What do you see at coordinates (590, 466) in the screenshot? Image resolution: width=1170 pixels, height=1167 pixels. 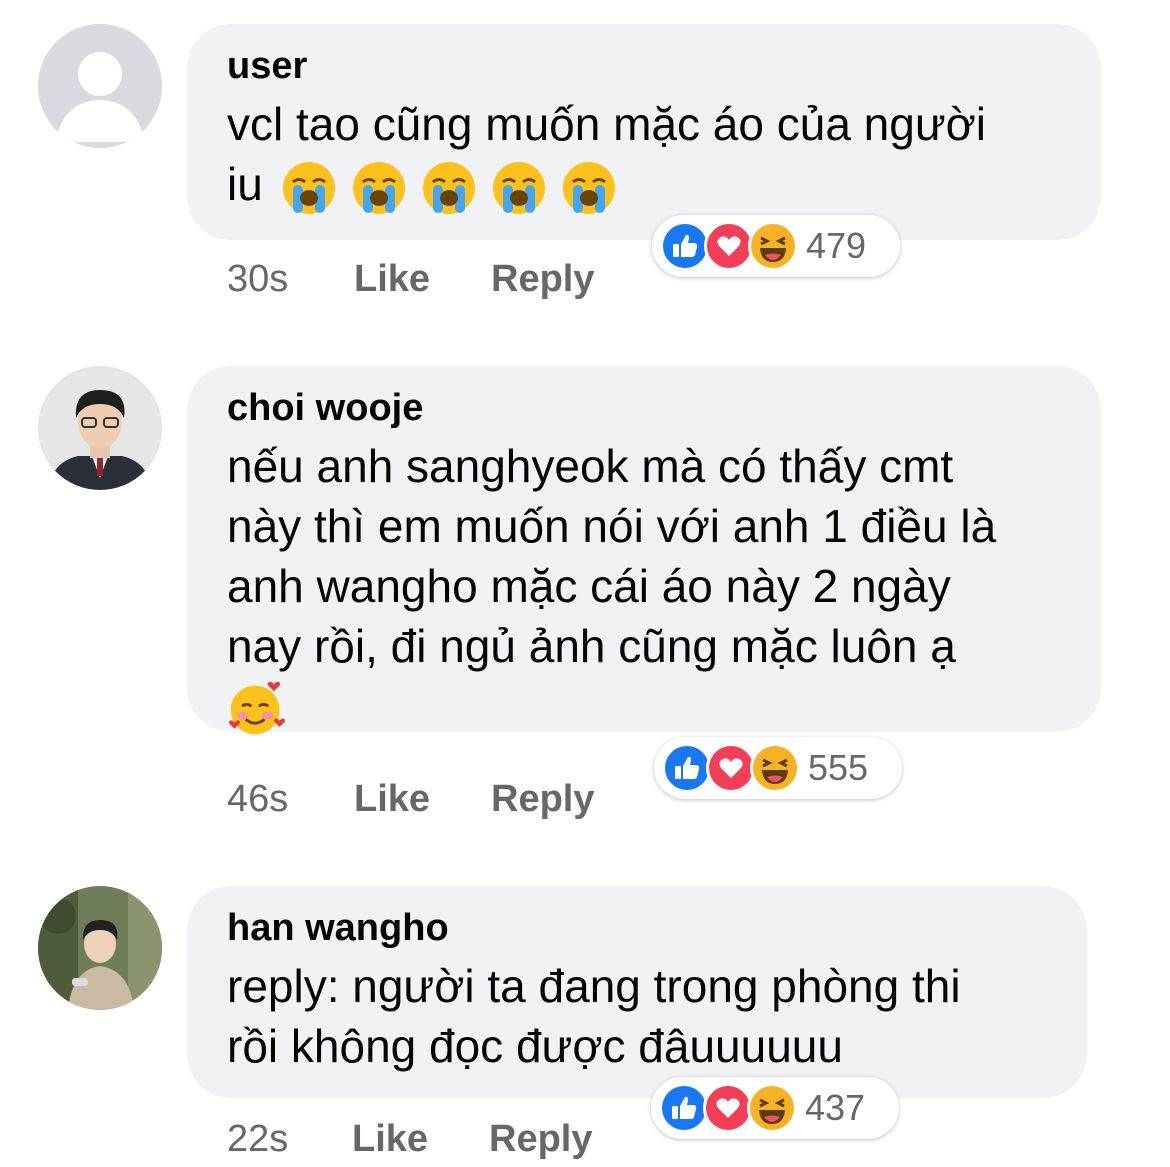 I see `comment-text-line: nếu anh sanghyeok mà có thấy cmt` at bounding box center [590, 466].